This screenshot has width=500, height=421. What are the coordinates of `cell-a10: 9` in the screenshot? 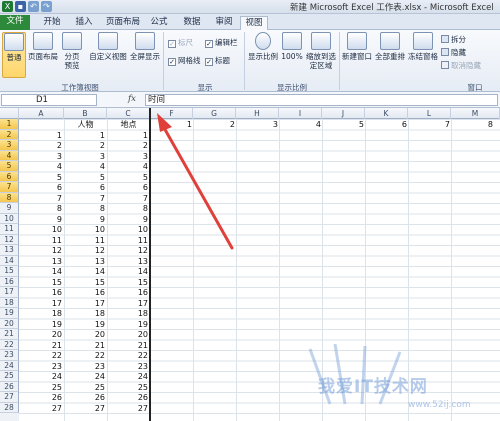 It's located at (41, 219).